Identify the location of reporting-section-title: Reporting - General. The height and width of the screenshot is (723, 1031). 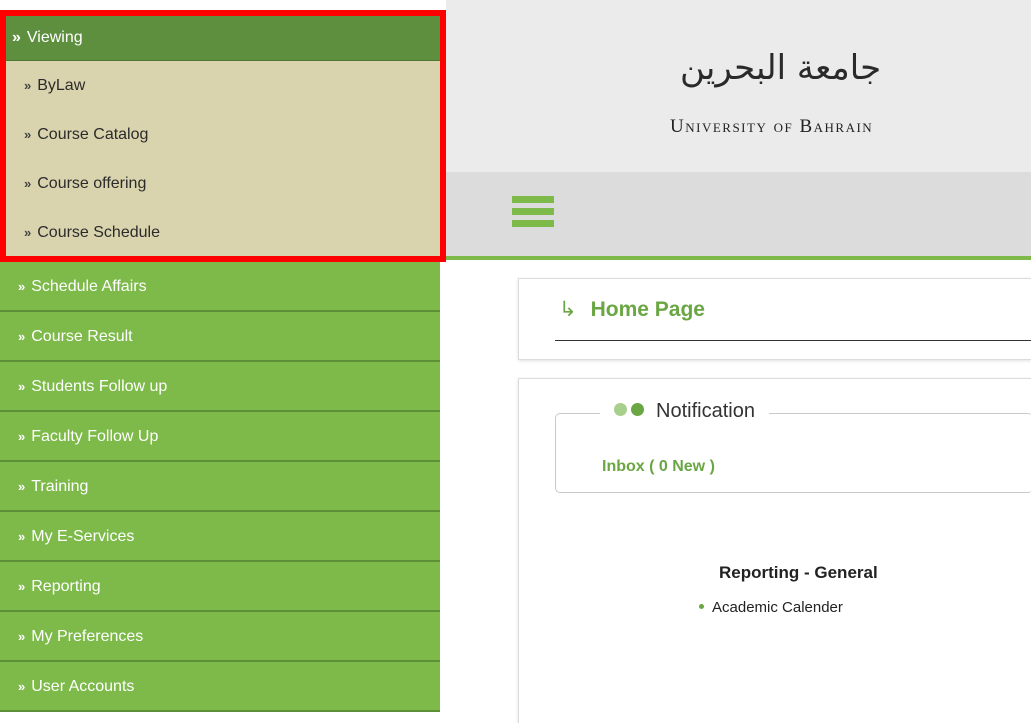
(798, 572).